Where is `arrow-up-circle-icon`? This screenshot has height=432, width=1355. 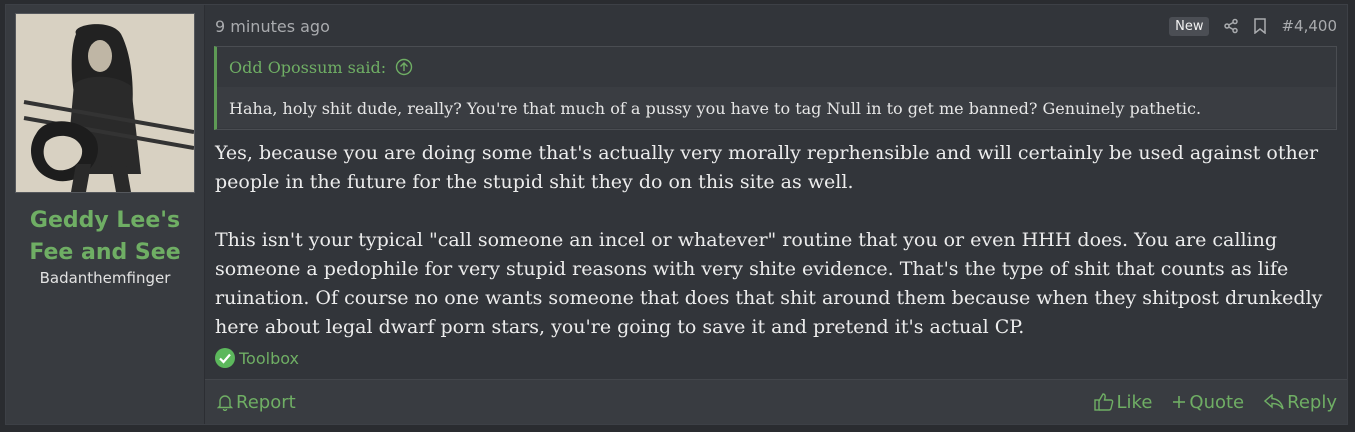
arrow-up-circle-icon is located at coordinates (404, 67).